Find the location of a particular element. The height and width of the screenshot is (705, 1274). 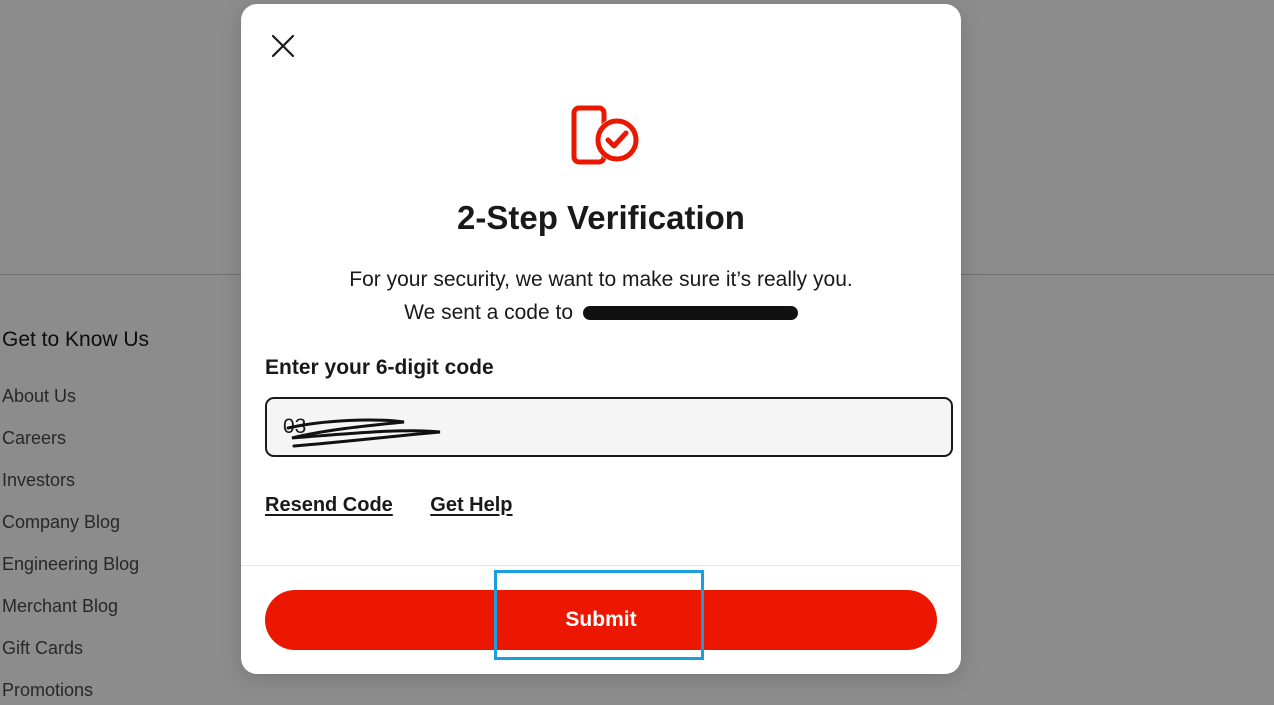

phone-check-icon is located at coordinates (605, 135).